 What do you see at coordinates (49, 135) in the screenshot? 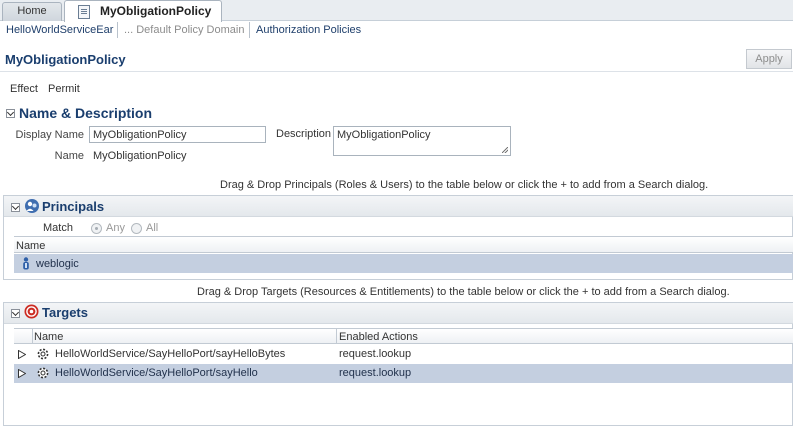
I see `display-name-label: Display Name` at bounding box center [49, 135].